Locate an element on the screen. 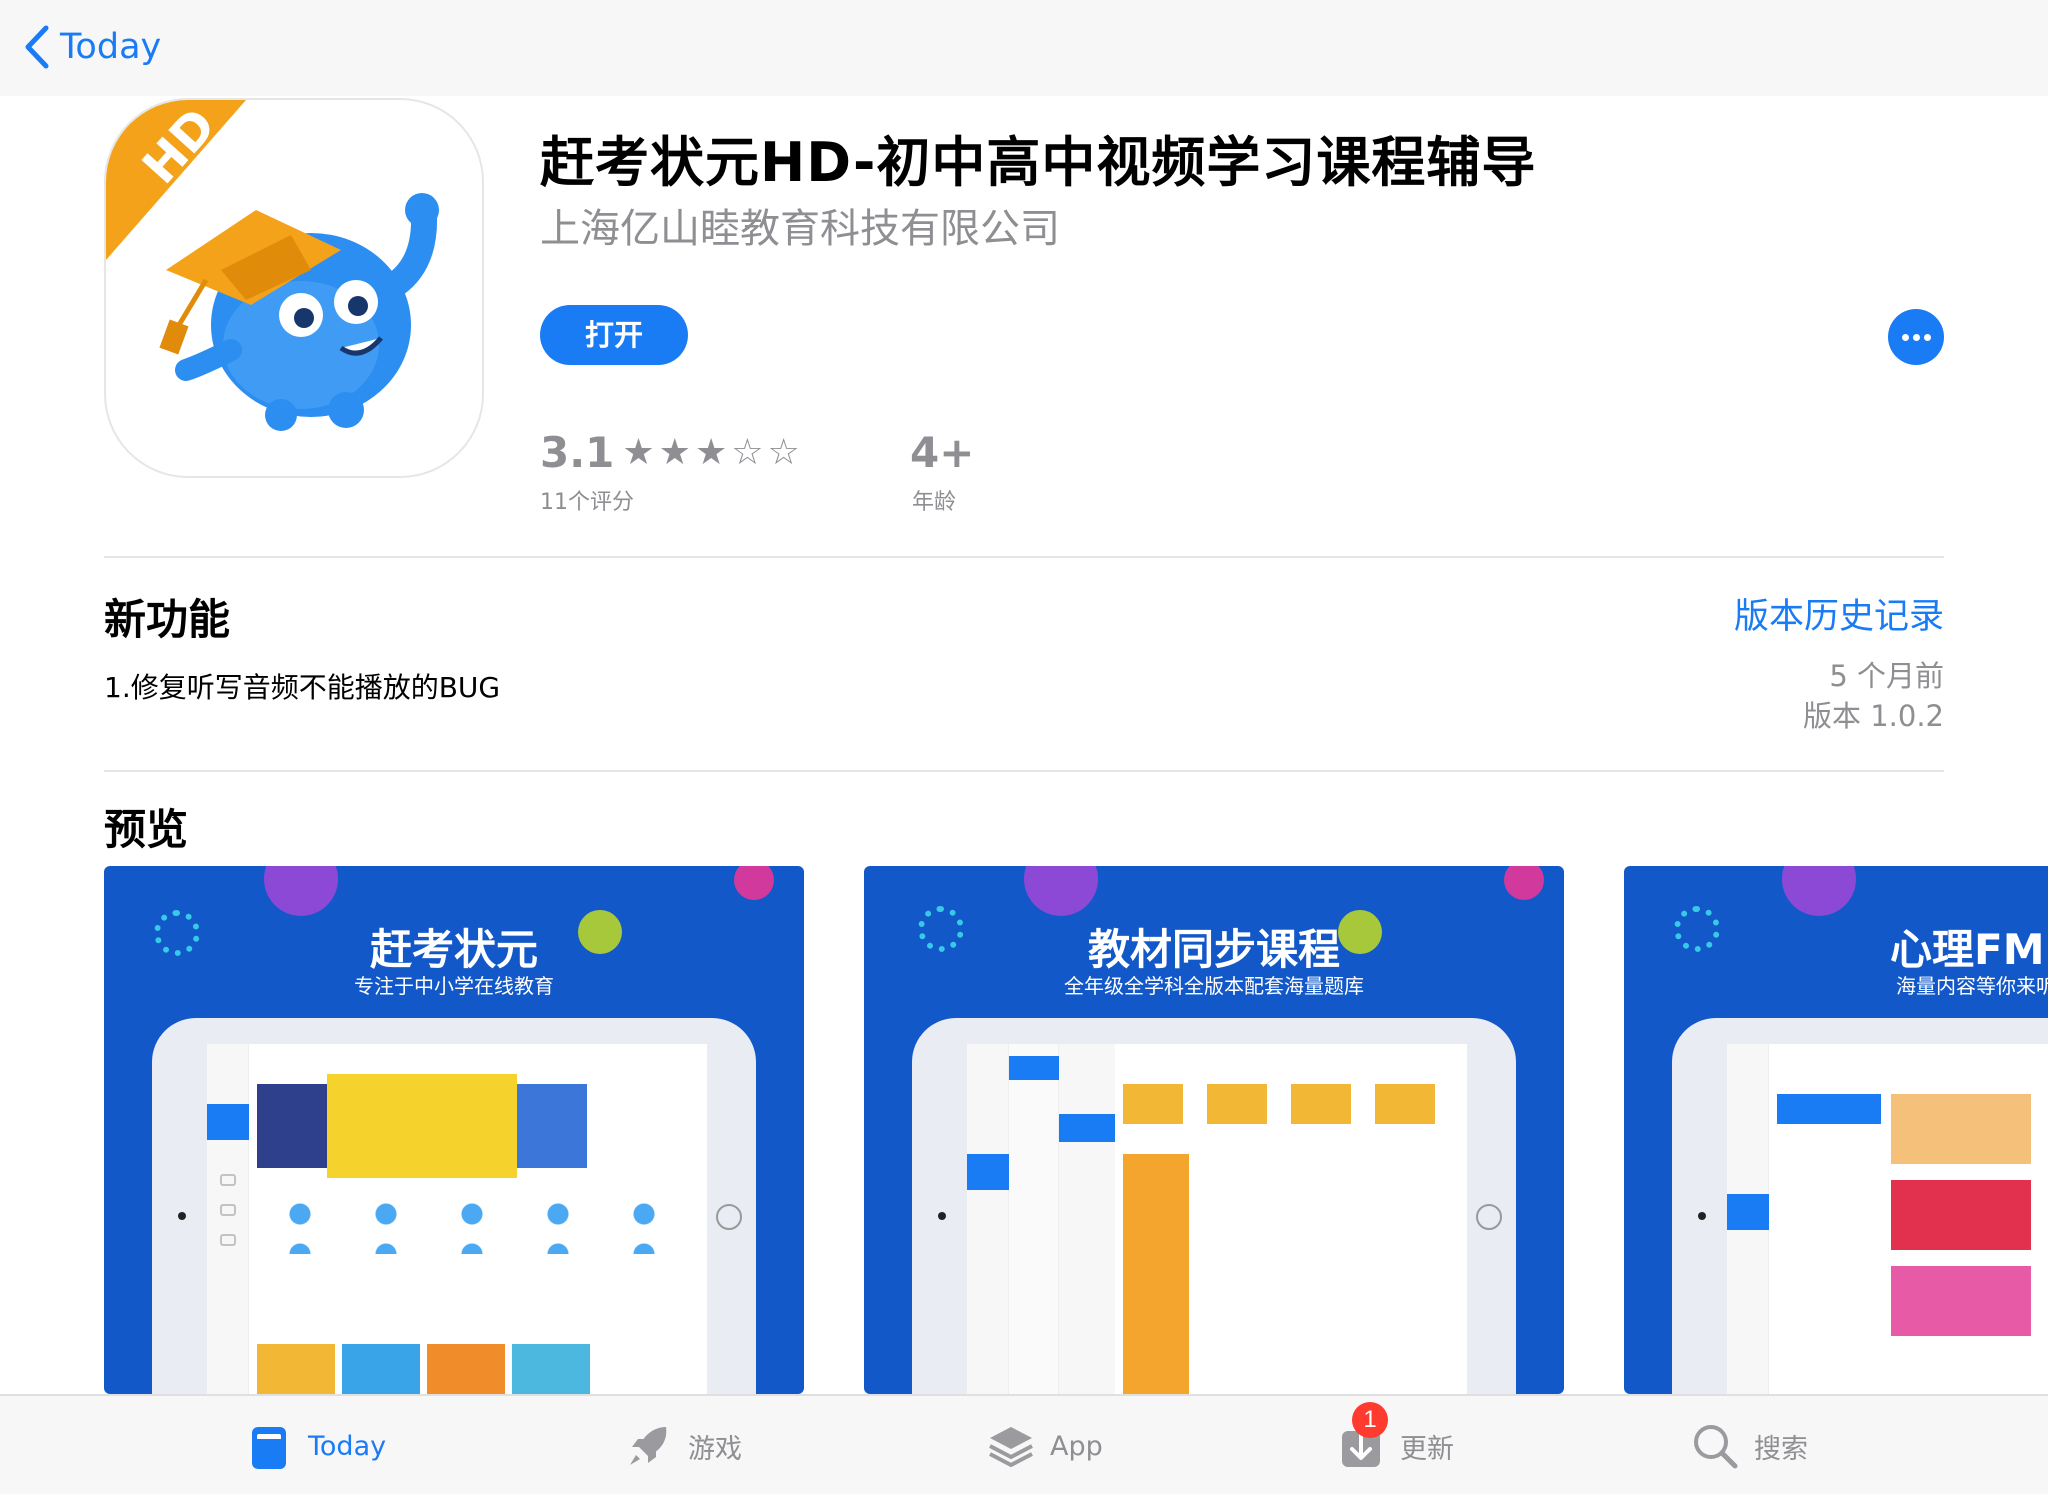 The height and width of the screenshot is (1494, 2048). screenshot-3: 心理FM 海量内容等你来听 is located at coordinates (1836, 1130).